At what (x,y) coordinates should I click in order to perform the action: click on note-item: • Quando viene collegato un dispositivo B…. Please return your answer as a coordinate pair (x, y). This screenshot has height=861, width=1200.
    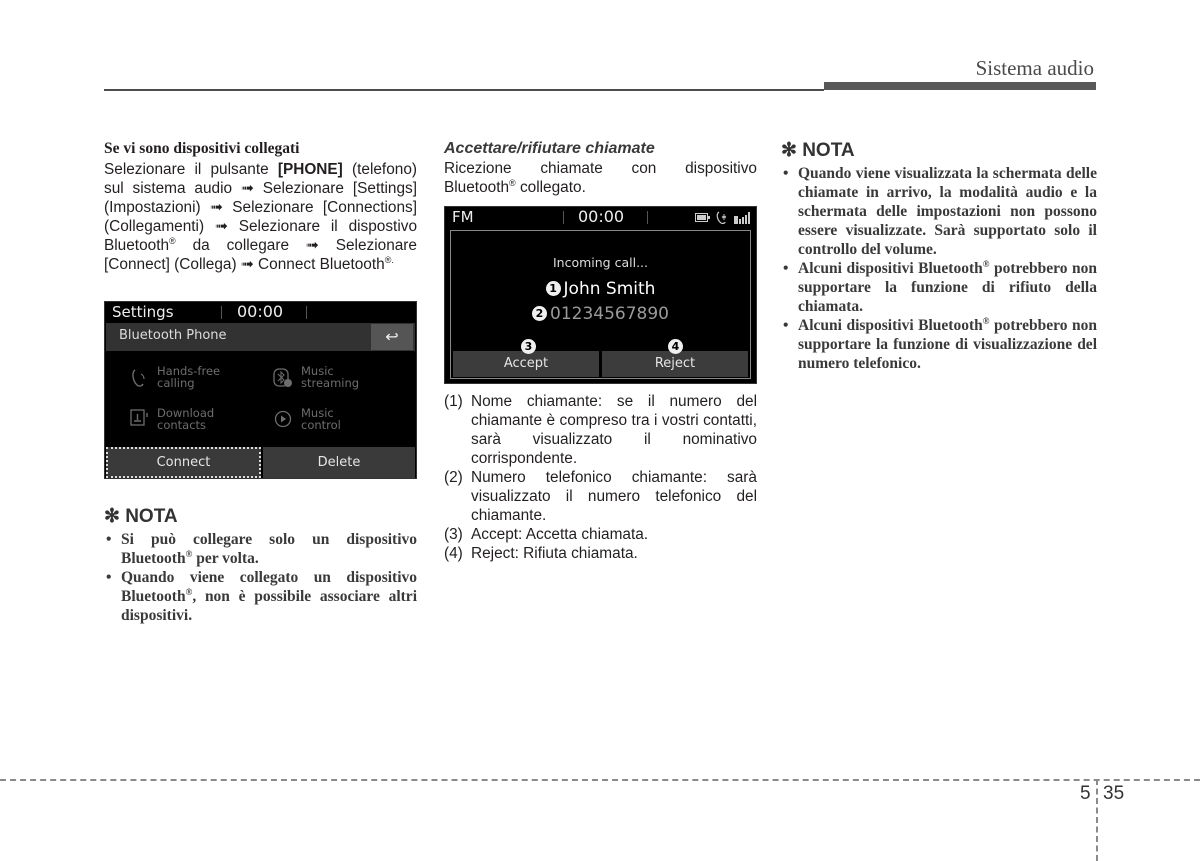
    Looking at the image, I should click on (260, 596).